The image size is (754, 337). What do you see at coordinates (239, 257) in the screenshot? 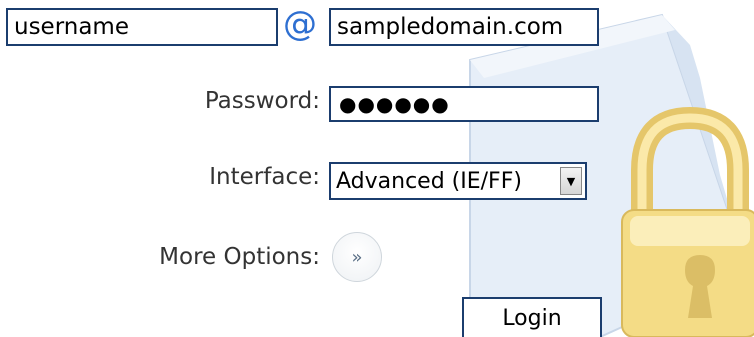
I see `more-options-label: More Options:` at bounding box center [239, 257].